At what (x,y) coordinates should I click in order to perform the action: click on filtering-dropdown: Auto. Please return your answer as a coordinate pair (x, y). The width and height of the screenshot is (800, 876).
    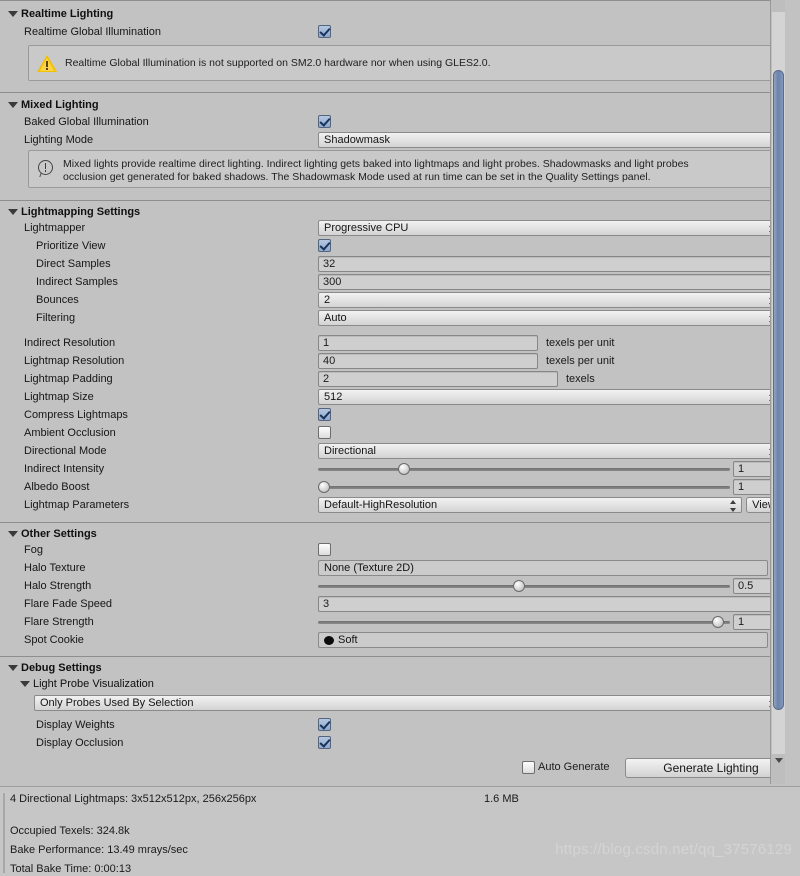
    Looking at the image, I should click on (549, 318).